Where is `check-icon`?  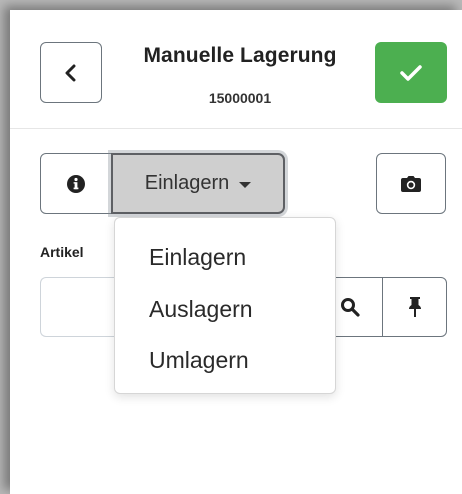 check-icon is located at coordinates (411, 72).